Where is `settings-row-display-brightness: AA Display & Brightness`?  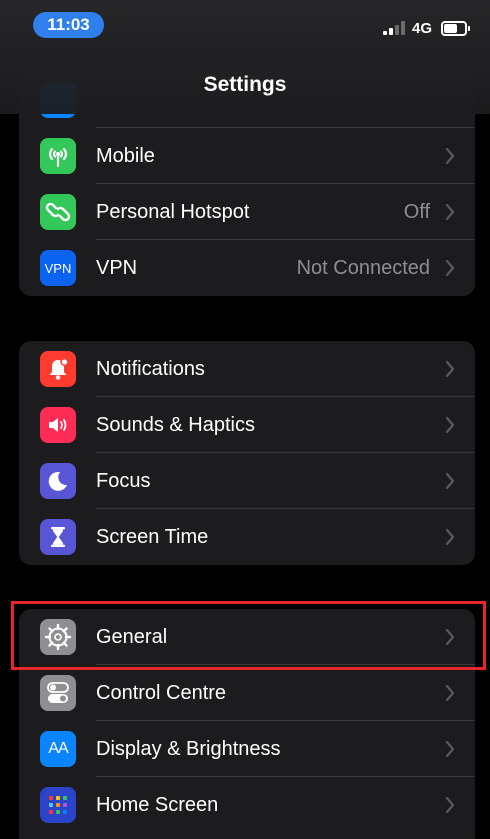 settings-row-display-brightness: AA Display & Brightness is located at coordinates (247, 749).